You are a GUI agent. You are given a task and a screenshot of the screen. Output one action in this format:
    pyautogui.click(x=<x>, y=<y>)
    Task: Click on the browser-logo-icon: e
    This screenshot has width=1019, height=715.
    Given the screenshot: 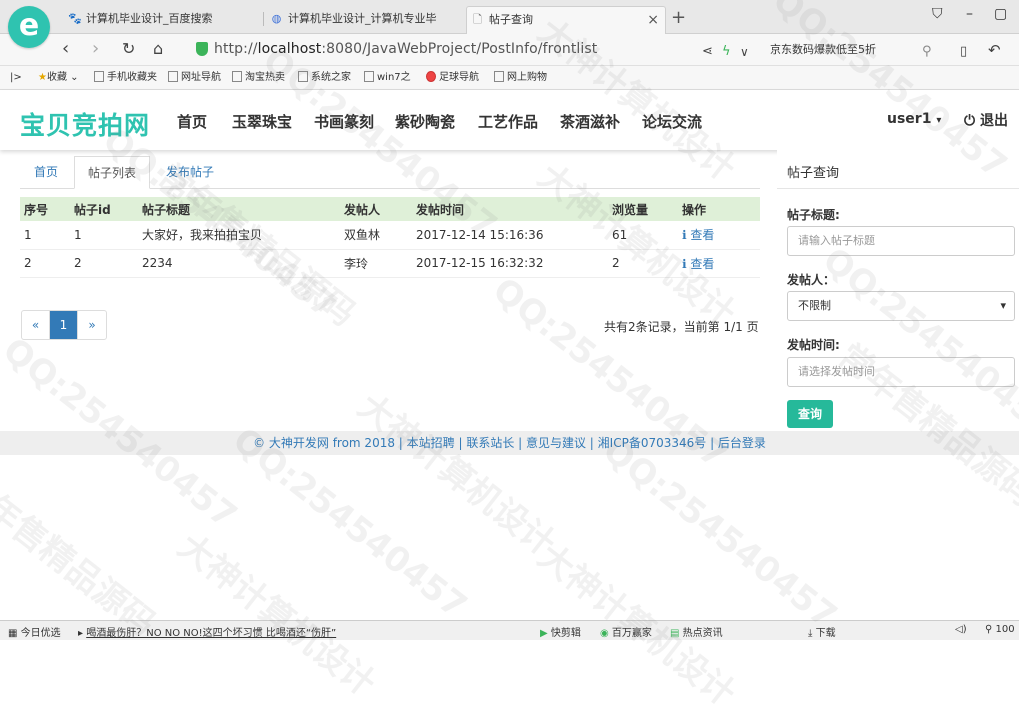 What is the action you would take?
    pyautogui.click(x=29, y=27)
    